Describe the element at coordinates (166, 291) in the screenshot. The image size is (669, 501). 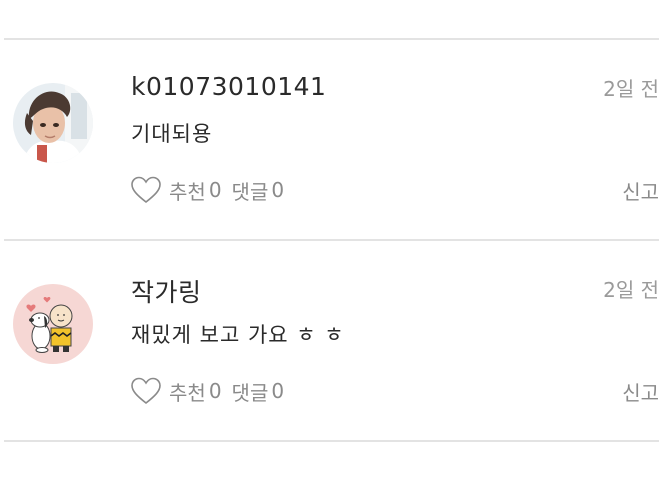
I see `comment-username: 작가링` at that location.